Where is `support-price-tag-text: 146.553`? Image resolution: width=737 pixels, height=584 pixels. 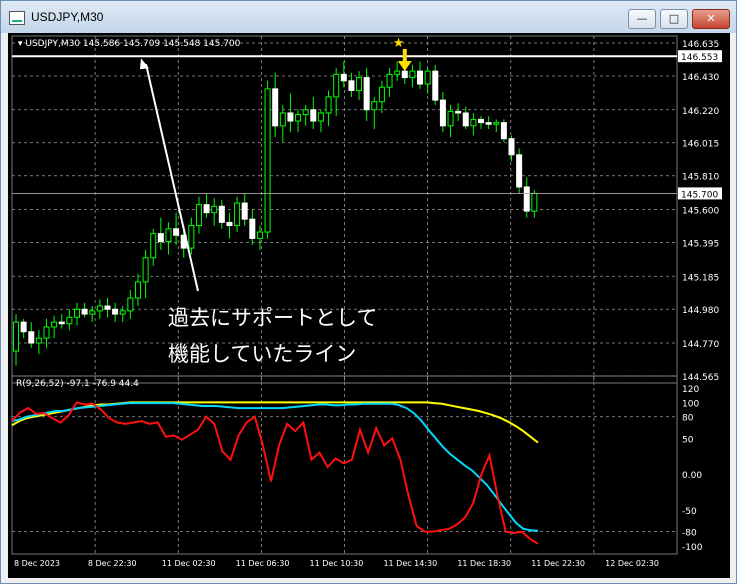 support-price-tag-text: 146.553 is located at coordinates (699, 58).